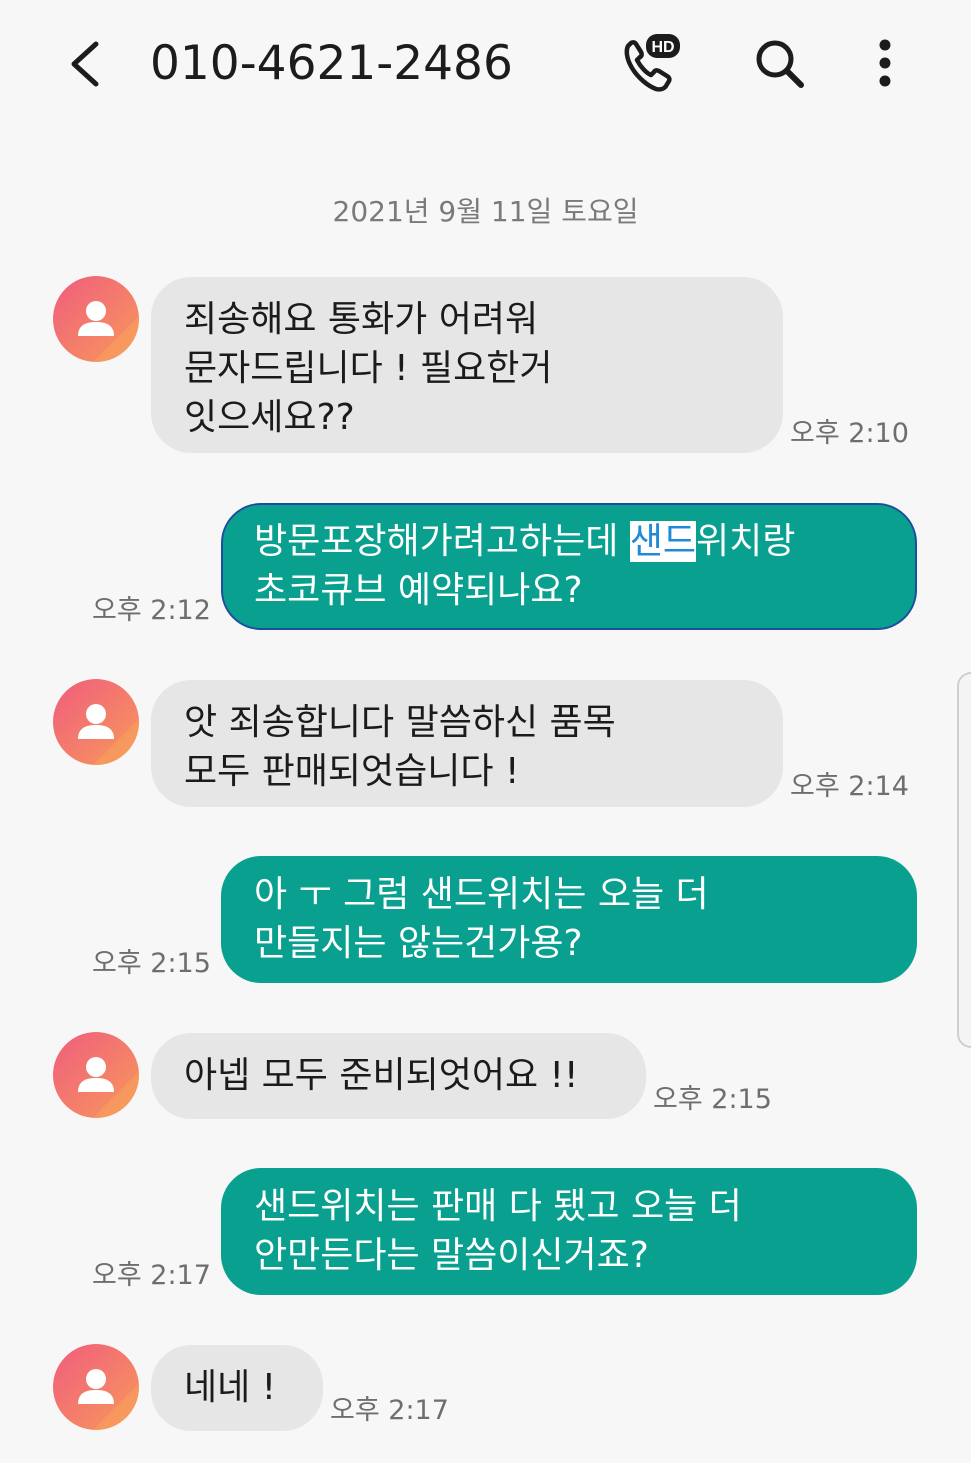 This screenshot has width=971, height=1463. What do you see at coordinates (663, 541) in the screenshot?
I see `selected-text: 샌드` at bounding box center [663, 541].